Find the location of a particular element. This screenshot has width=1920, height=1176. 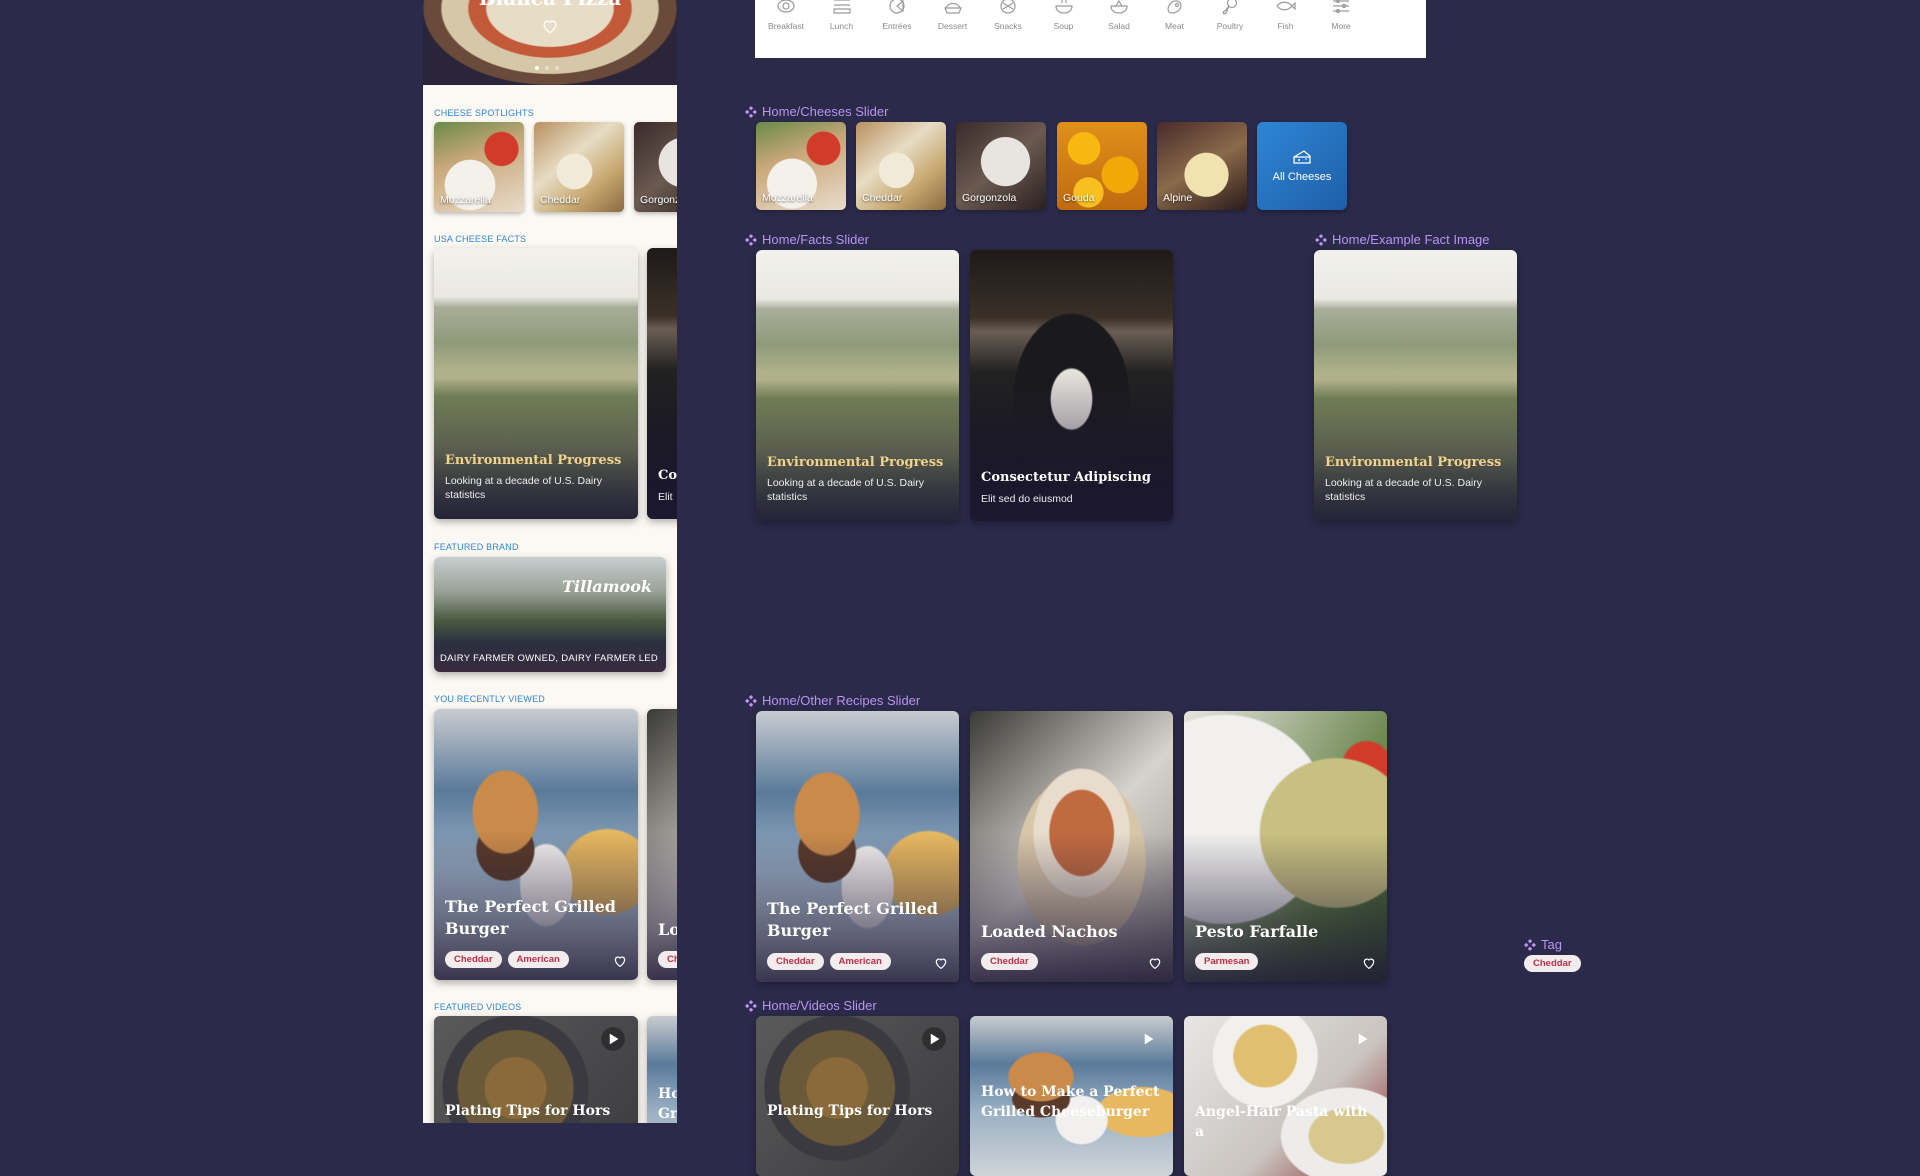

hero-title: Bianca Pizza is located at coordinates (550, 5).